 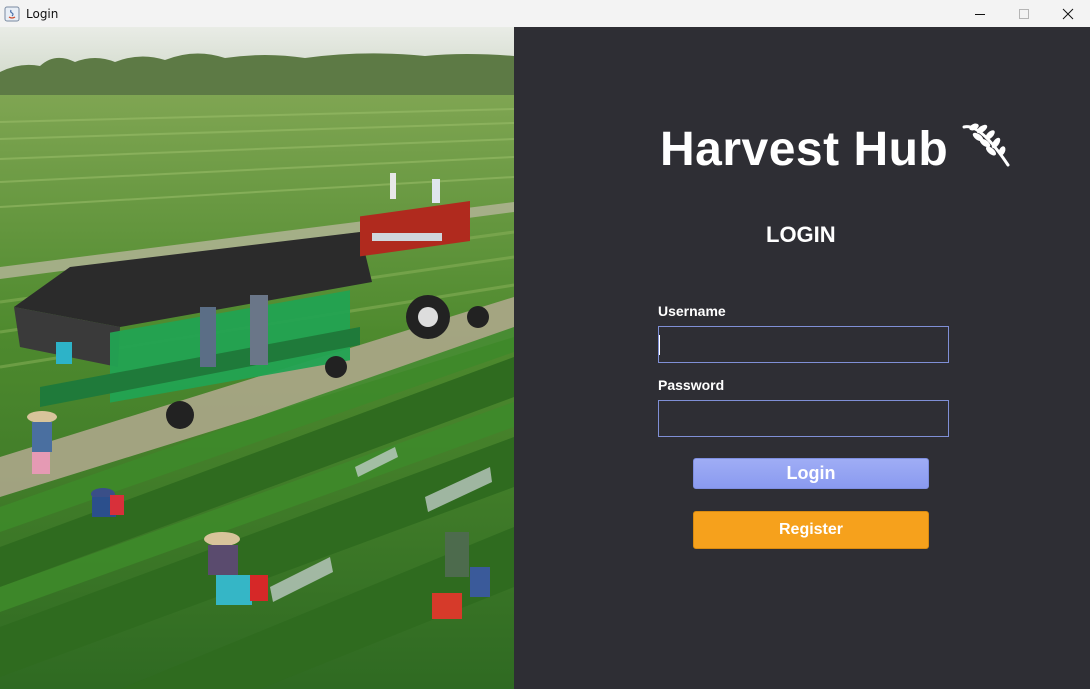 I want to click on close-button, so click(x=1068, y=13).